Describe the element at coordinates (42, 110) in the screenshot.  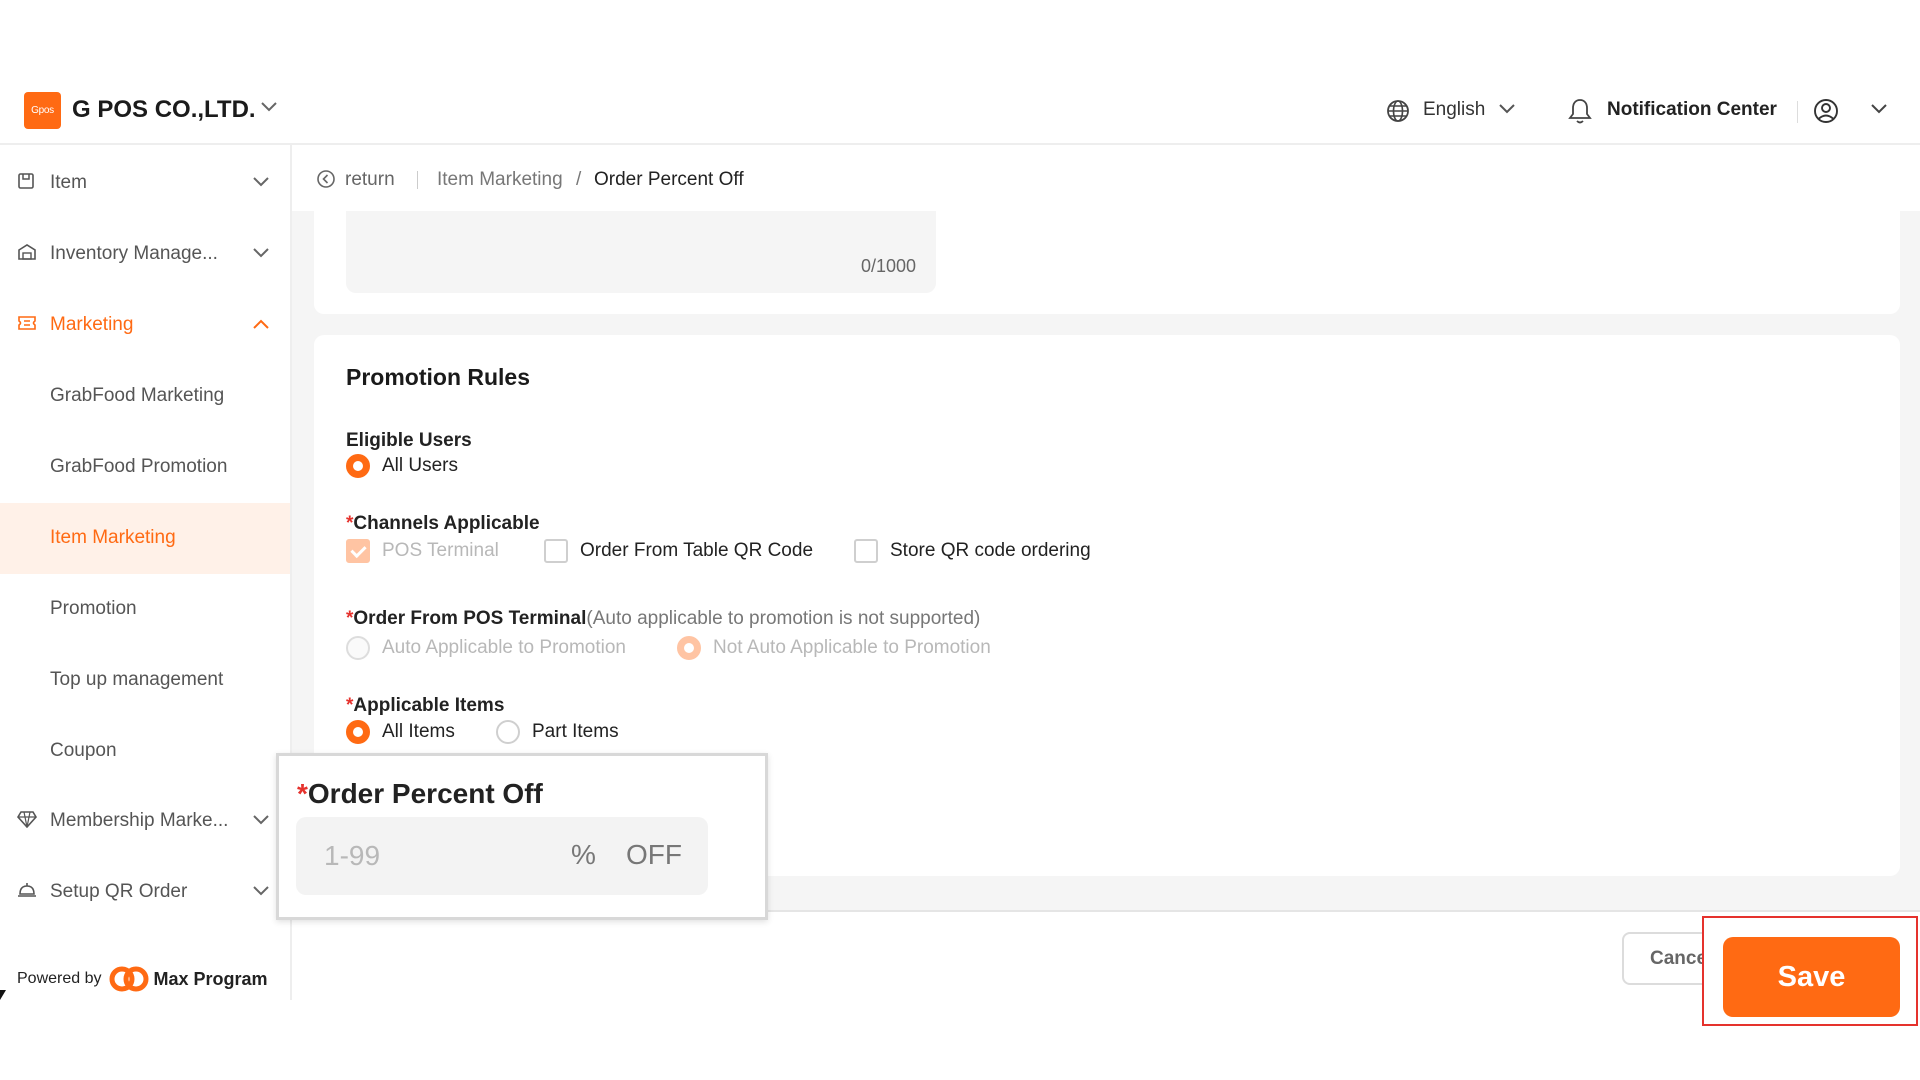
I see `company-logo: Gpos` at that location.